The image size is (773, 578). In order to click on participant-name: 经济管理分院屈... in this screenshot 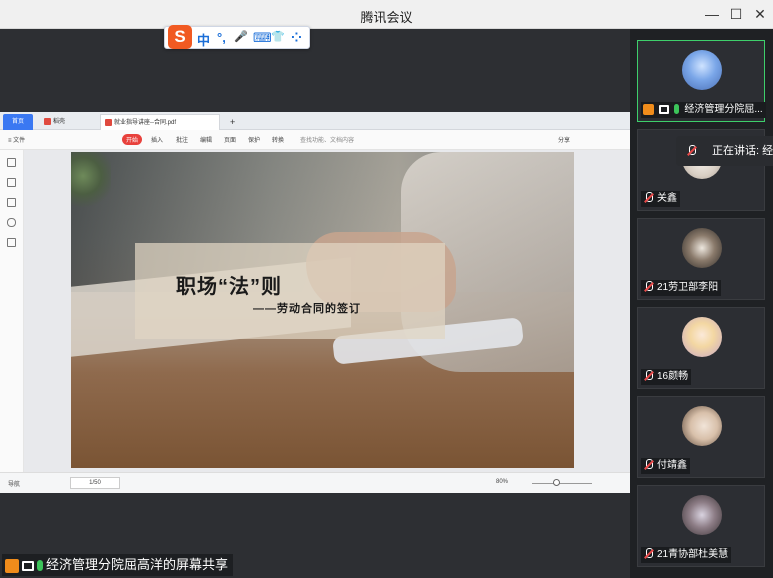, I will do `click(723, 109)`.